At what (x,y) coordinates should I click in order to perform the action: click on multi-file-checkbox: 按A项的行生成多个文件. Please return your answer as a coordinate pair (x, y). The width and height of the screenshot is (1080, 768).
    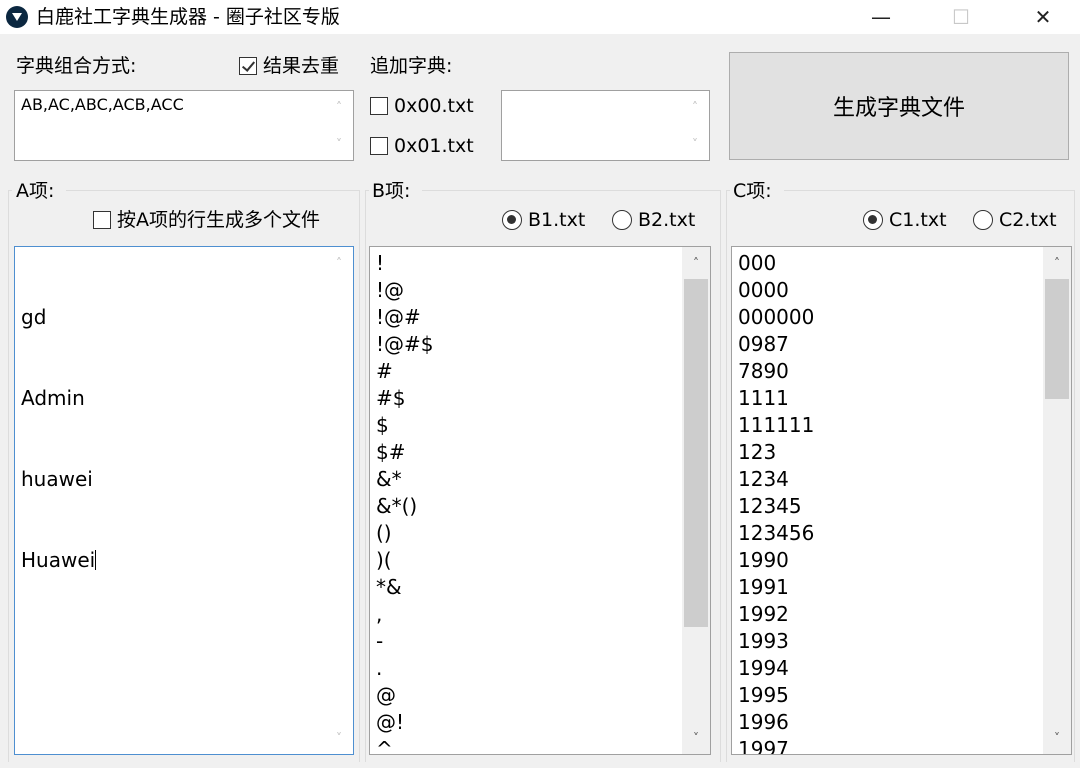
    Looking at the image, I should click on (206, 220).